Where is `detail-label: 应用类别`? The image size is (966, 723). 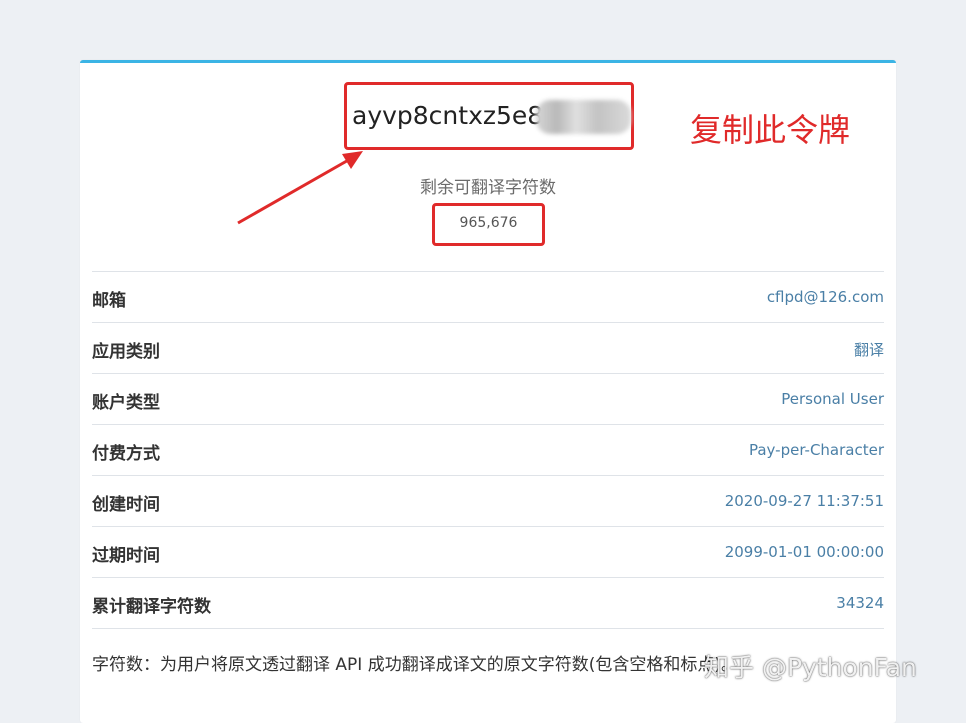 detail-label: 应用类别 is located at coordinates (126, 352).